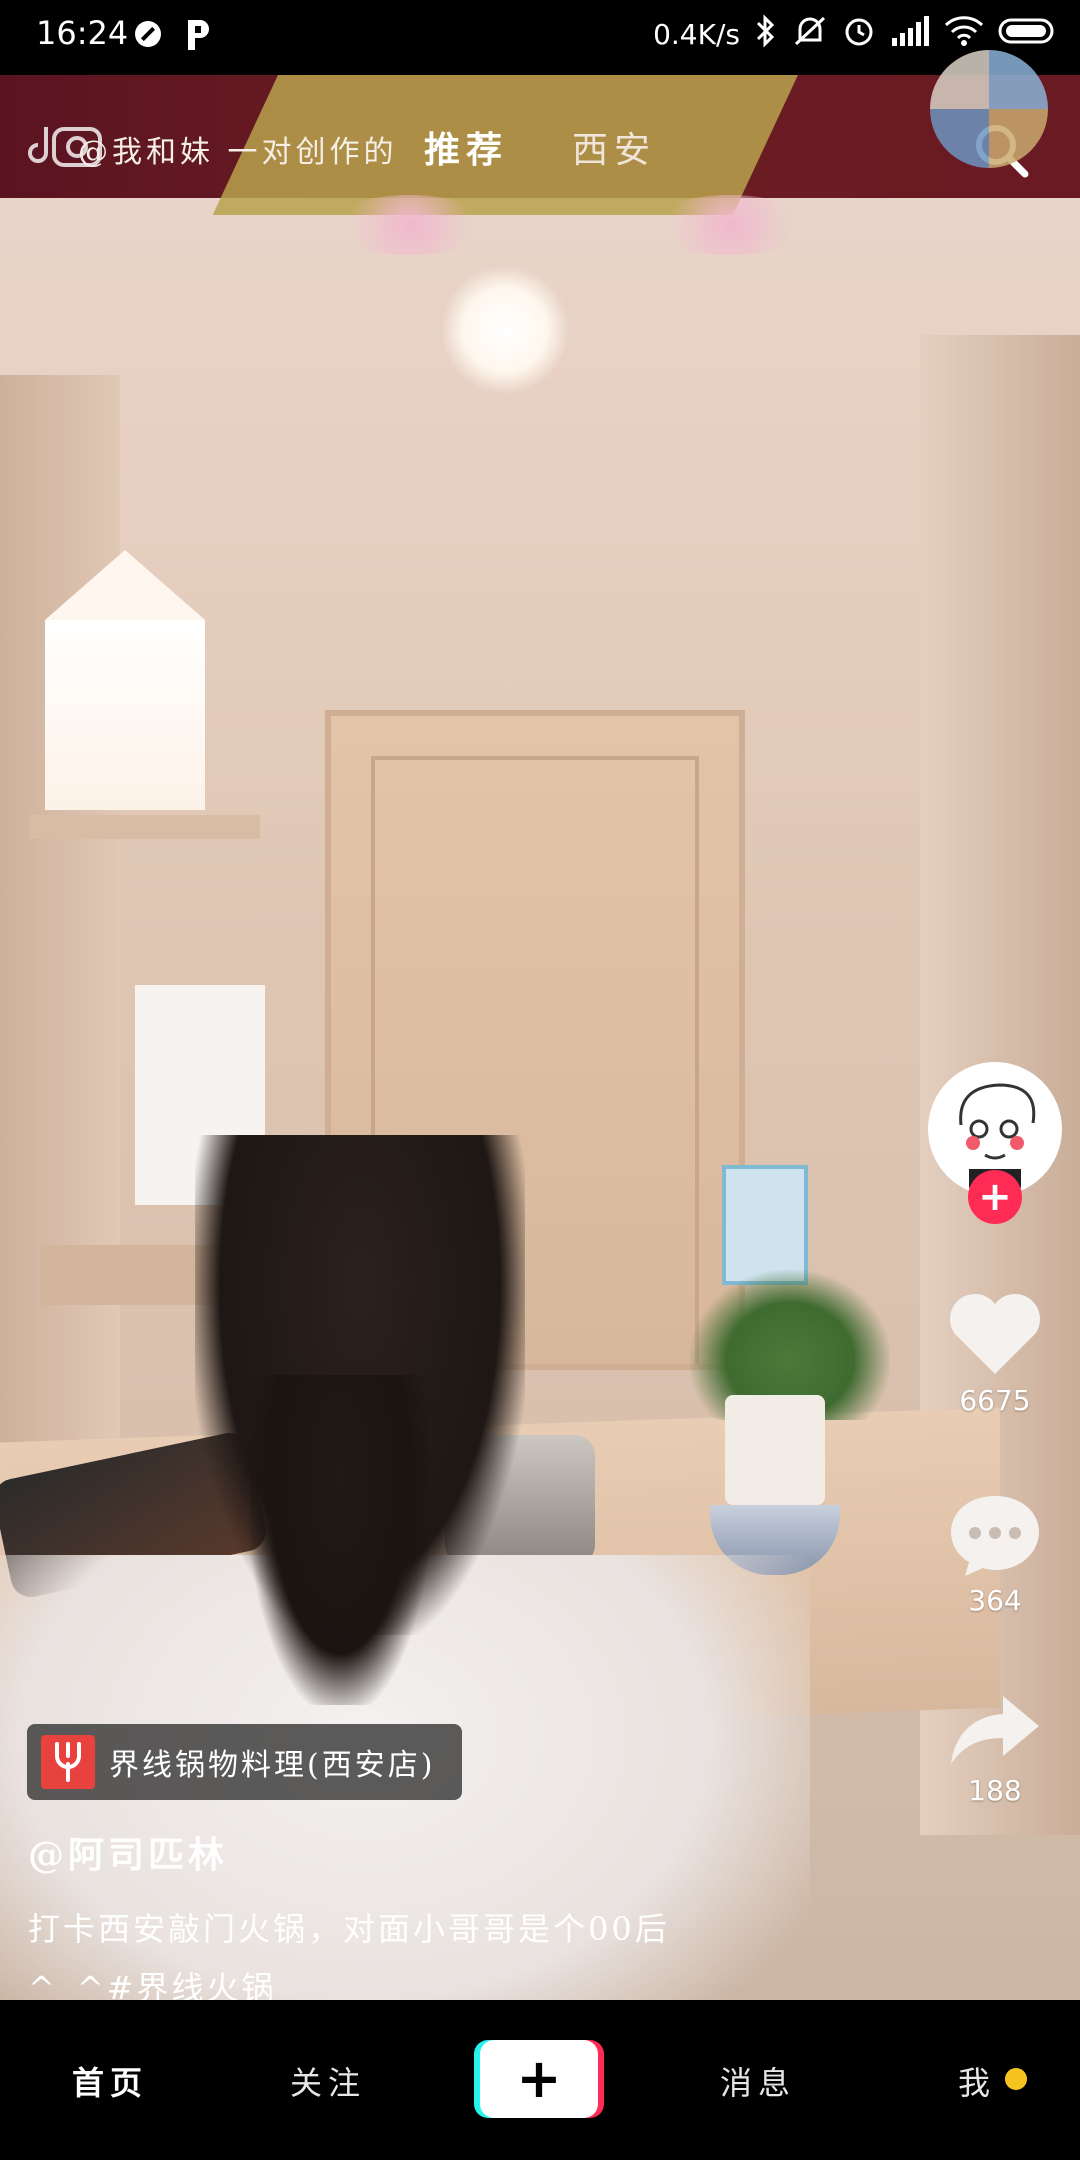  I want to click on bottom-nav: 首页 关注 + 消息 我, so click(540, 2080).